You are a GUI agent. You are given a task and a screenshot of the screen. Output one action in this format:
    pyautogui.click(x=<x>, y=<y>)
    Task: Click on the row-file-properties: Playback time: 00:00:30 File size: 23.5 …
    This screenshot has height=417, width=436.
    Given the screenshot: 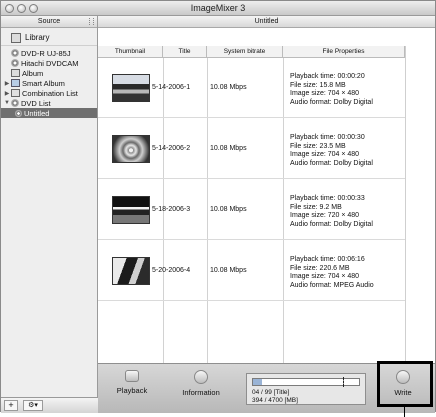 What is the action you would take?
    pyautogui.click(x=331, y=150)
    